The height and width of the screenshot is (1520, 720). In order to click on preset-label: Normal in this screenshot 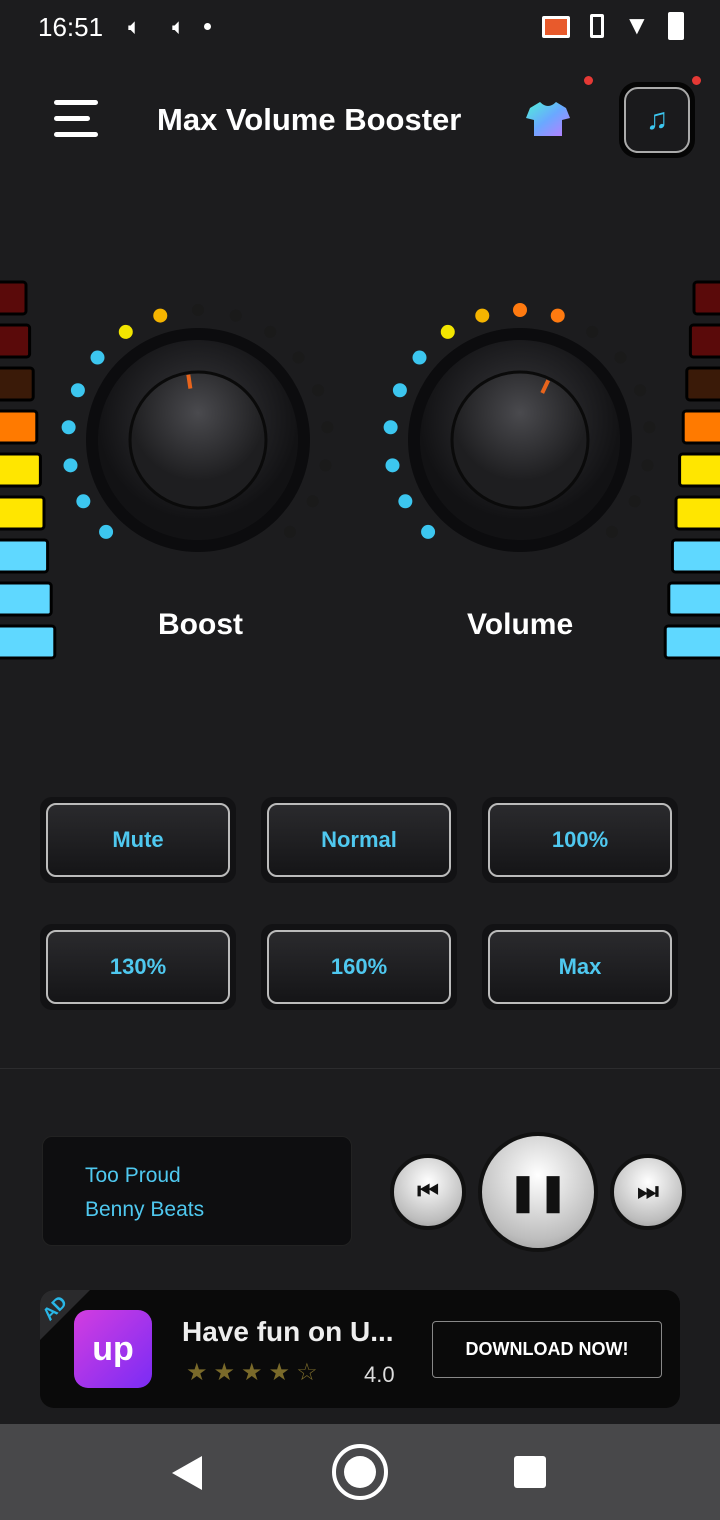, I will do `click(359, 840)`.